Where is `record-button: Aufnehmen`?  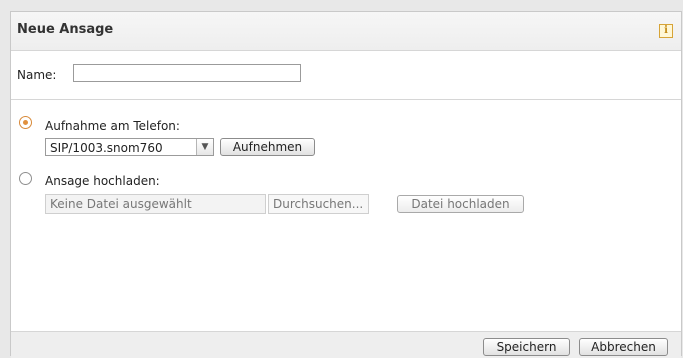 record-button: Aufnehmen is located at coordinates (267, 147).